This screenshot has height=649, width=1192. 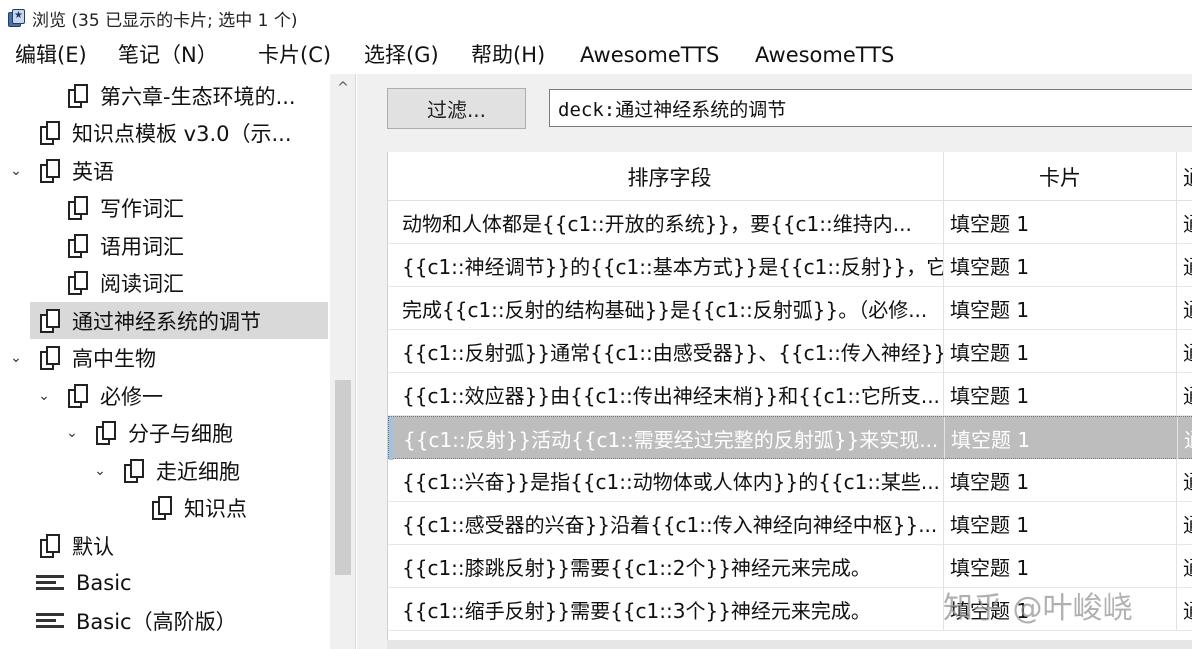 I want to click on watermark: 知乎 @叶峻峣, so click(x=1038, y=608).